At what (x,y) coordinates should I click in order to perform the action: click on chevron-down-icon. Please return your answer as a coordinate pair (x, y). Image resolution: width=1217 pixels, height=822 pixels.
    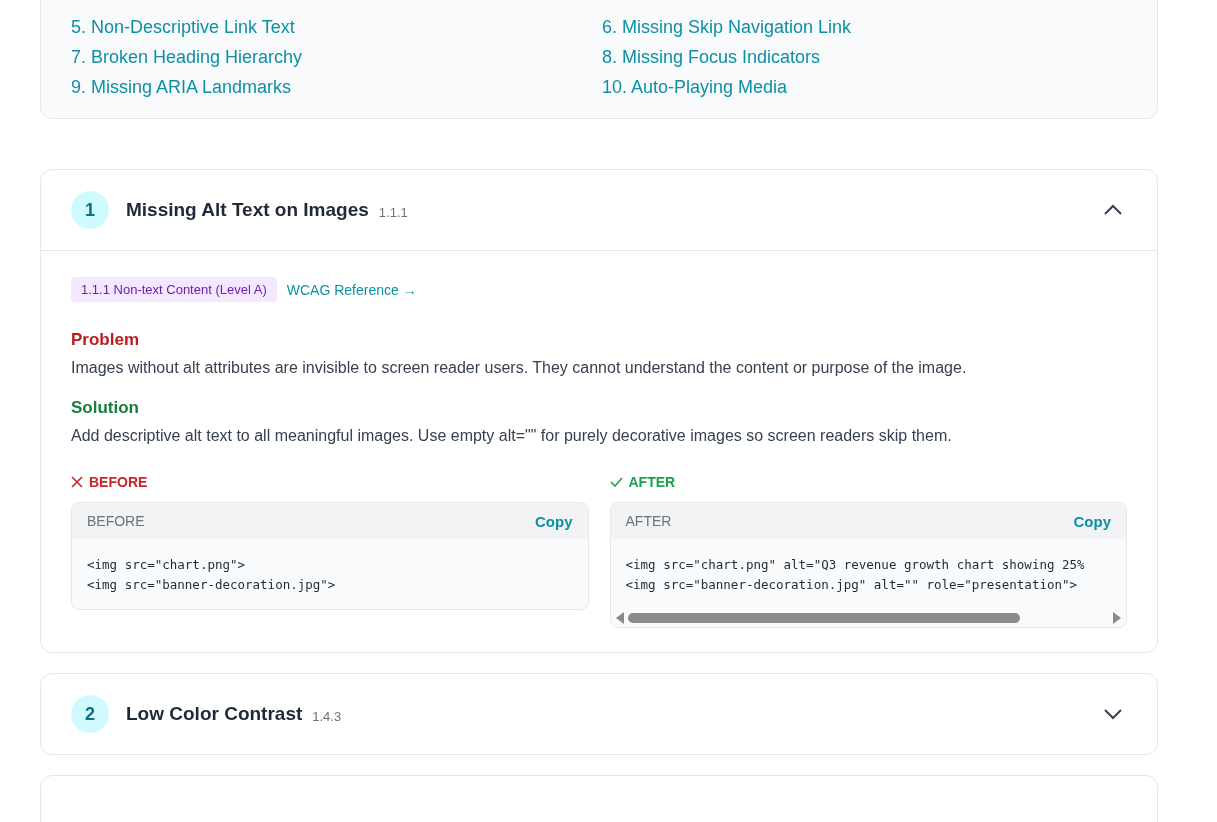
    Looking at the image, I should click on (1113, 714).